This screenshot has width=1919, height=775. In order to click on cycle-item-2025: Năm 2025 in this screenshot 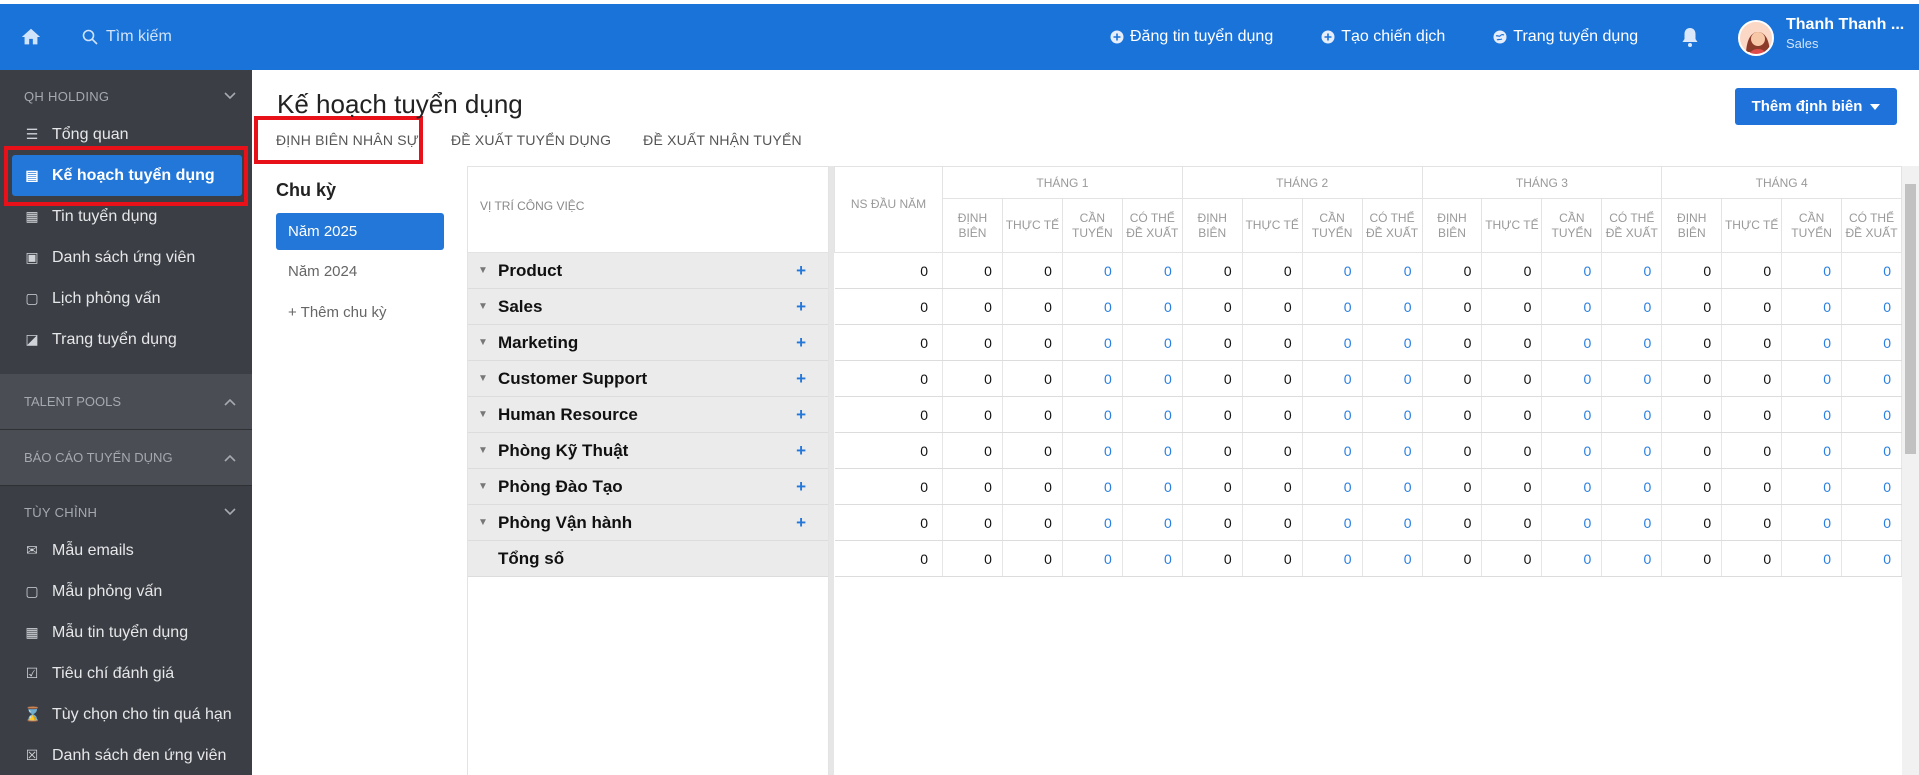, I will do `click(360, 231)`.